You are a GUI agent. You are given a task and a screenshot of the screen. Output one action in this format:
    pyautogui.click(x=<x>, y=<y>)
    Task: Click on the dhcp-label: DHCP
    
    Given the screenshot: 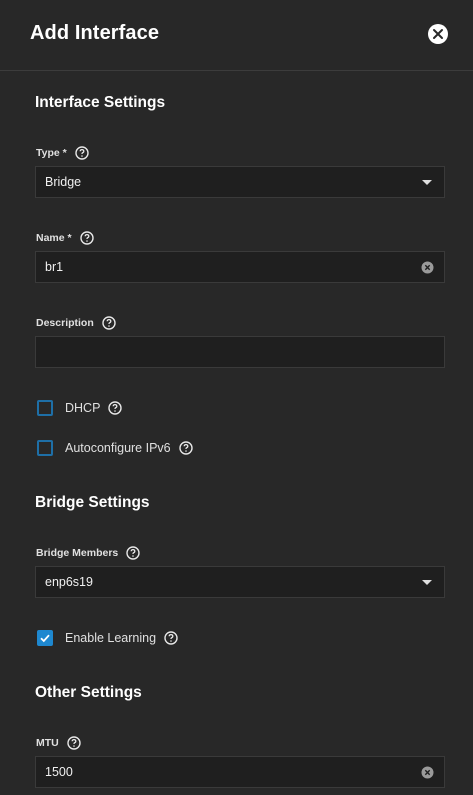 What is the action you would take?
    pyautogui.click(x=83, y=408)
    